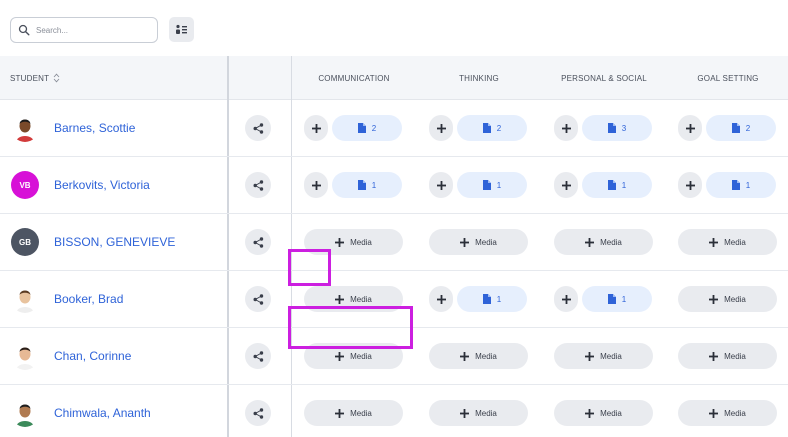 The height and width of the screenshot is (437, 788). What do you see at coordinates (92, 356) in the screenshot?
I see `student-name-link: Chan, Corinne` at bounding box center [92, 356].